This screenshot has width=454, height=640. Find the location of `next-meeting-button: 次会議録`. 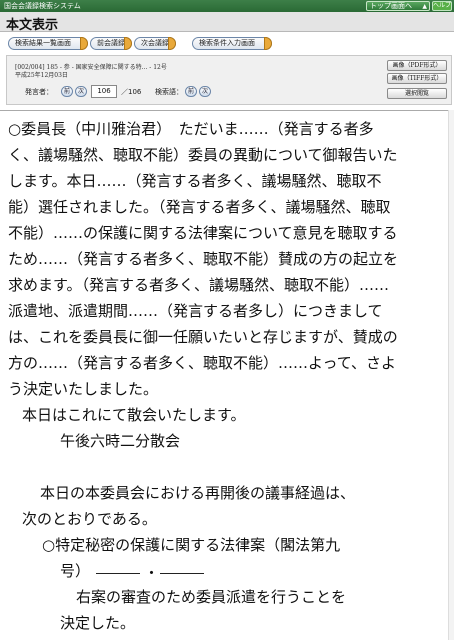

next-meeting-button: 次会議録 is located at coordinates (155, 43).